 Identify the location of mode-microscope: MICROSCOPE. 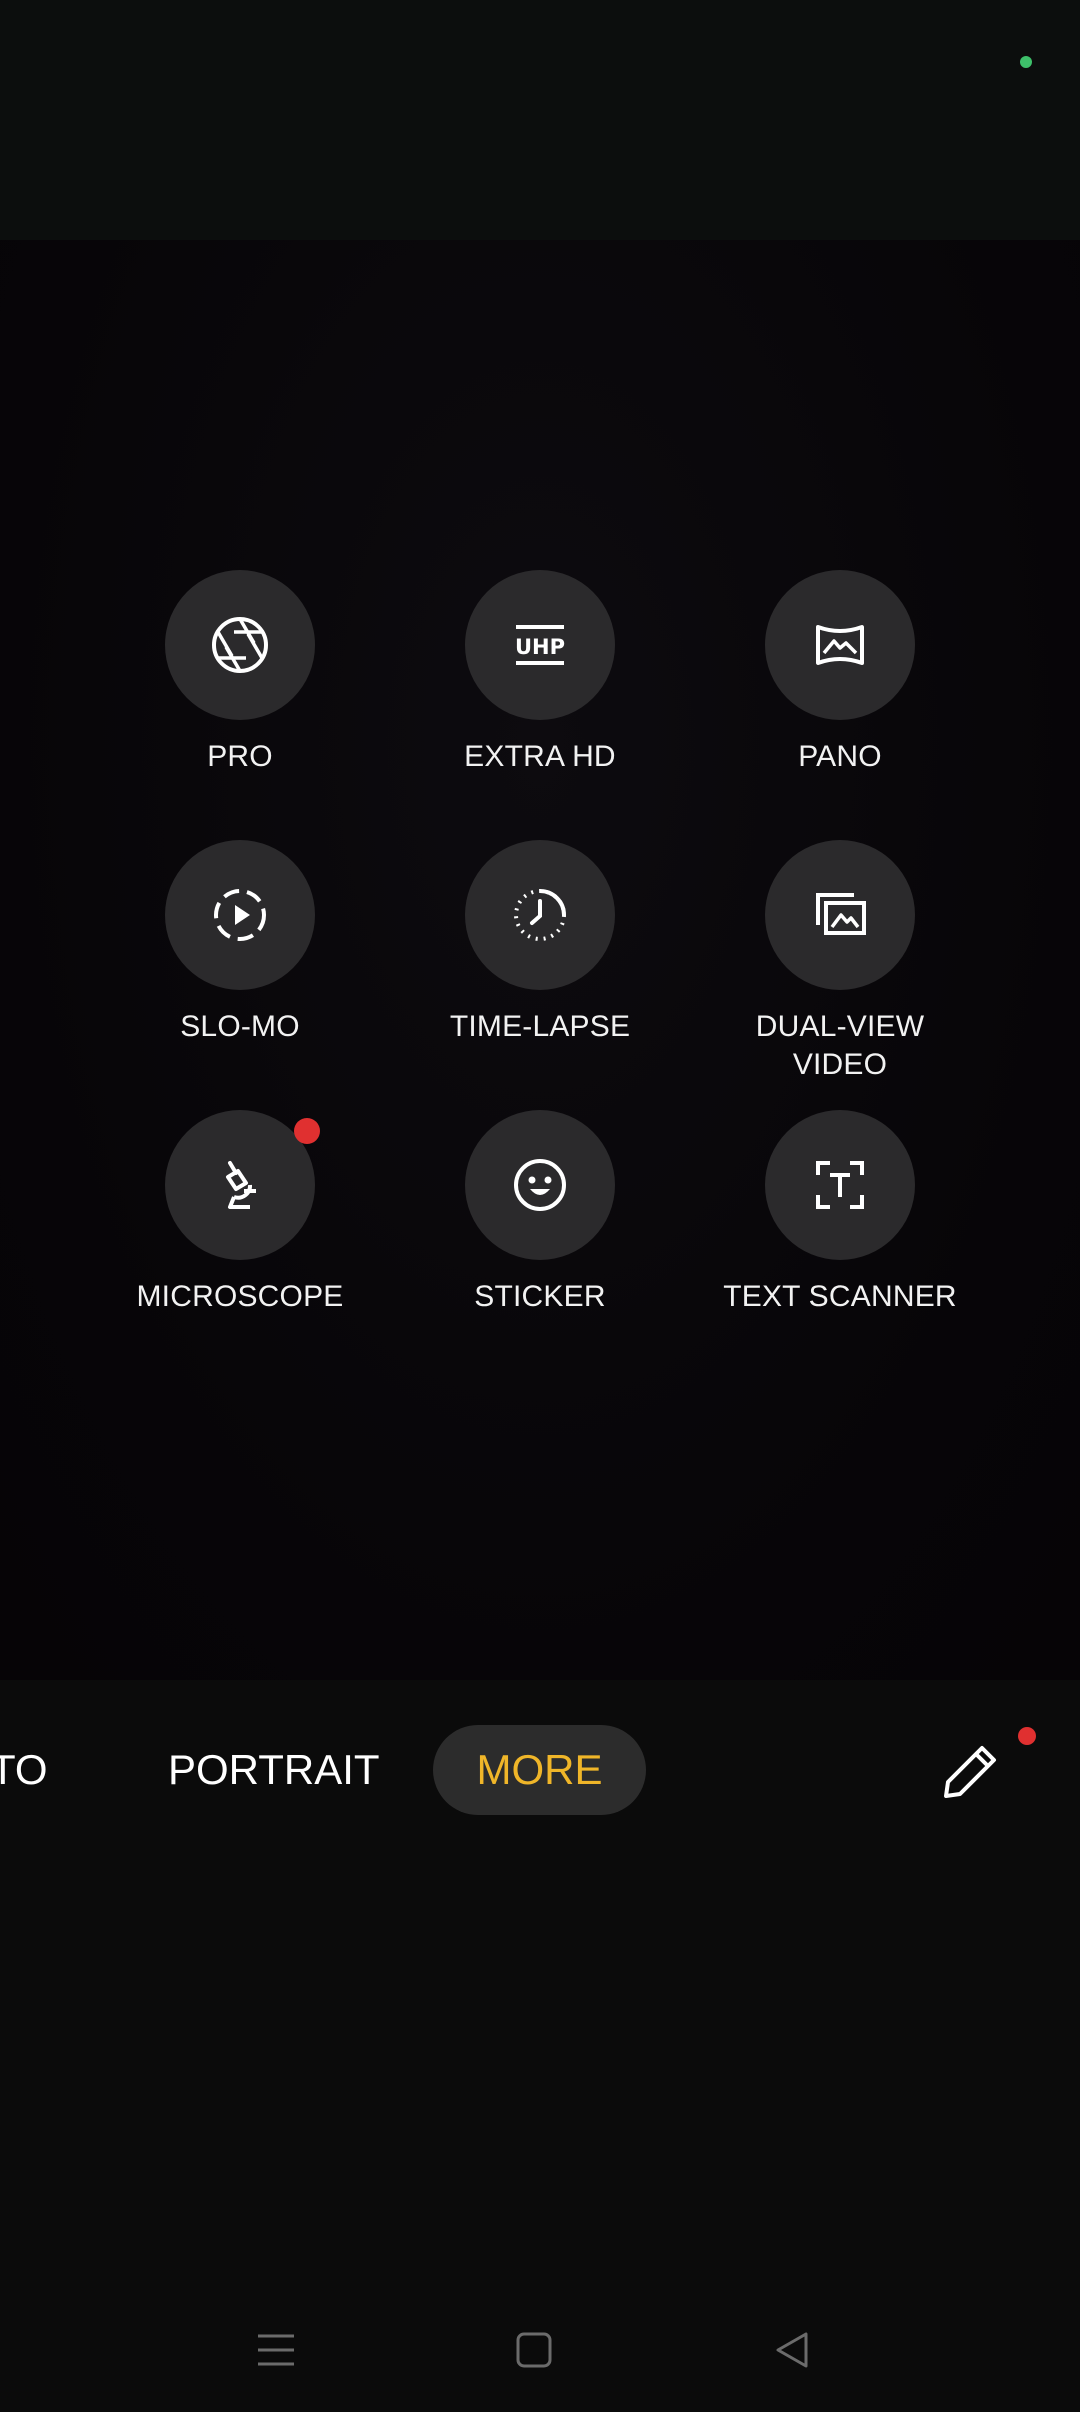
(240, 1240).